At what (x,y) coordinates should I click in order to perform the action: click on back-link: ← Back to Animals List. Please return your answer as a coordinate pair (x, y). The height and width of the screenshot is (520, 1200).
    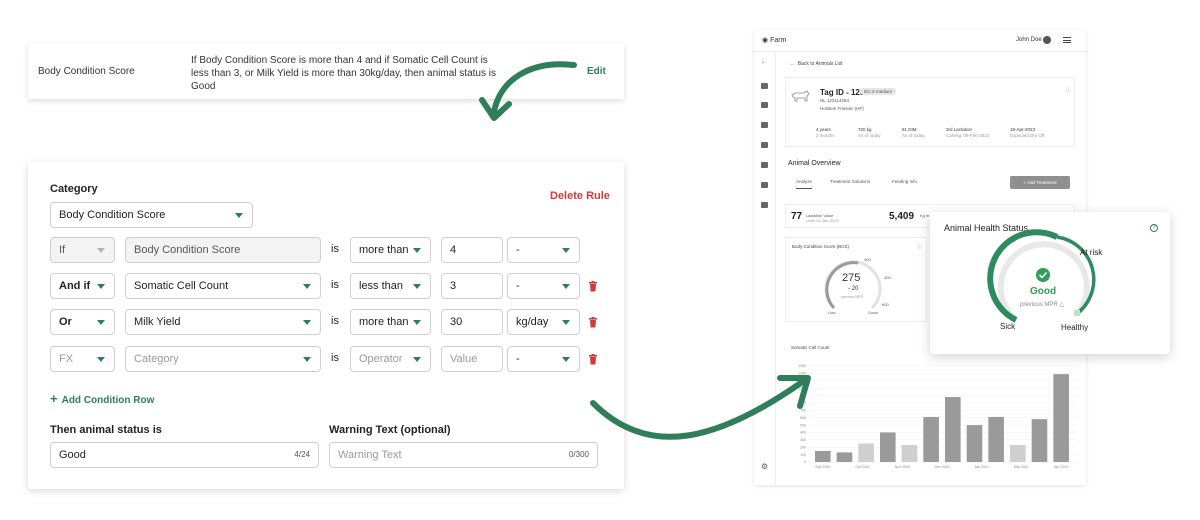
    Looking at the image, I should click on (816, 64).